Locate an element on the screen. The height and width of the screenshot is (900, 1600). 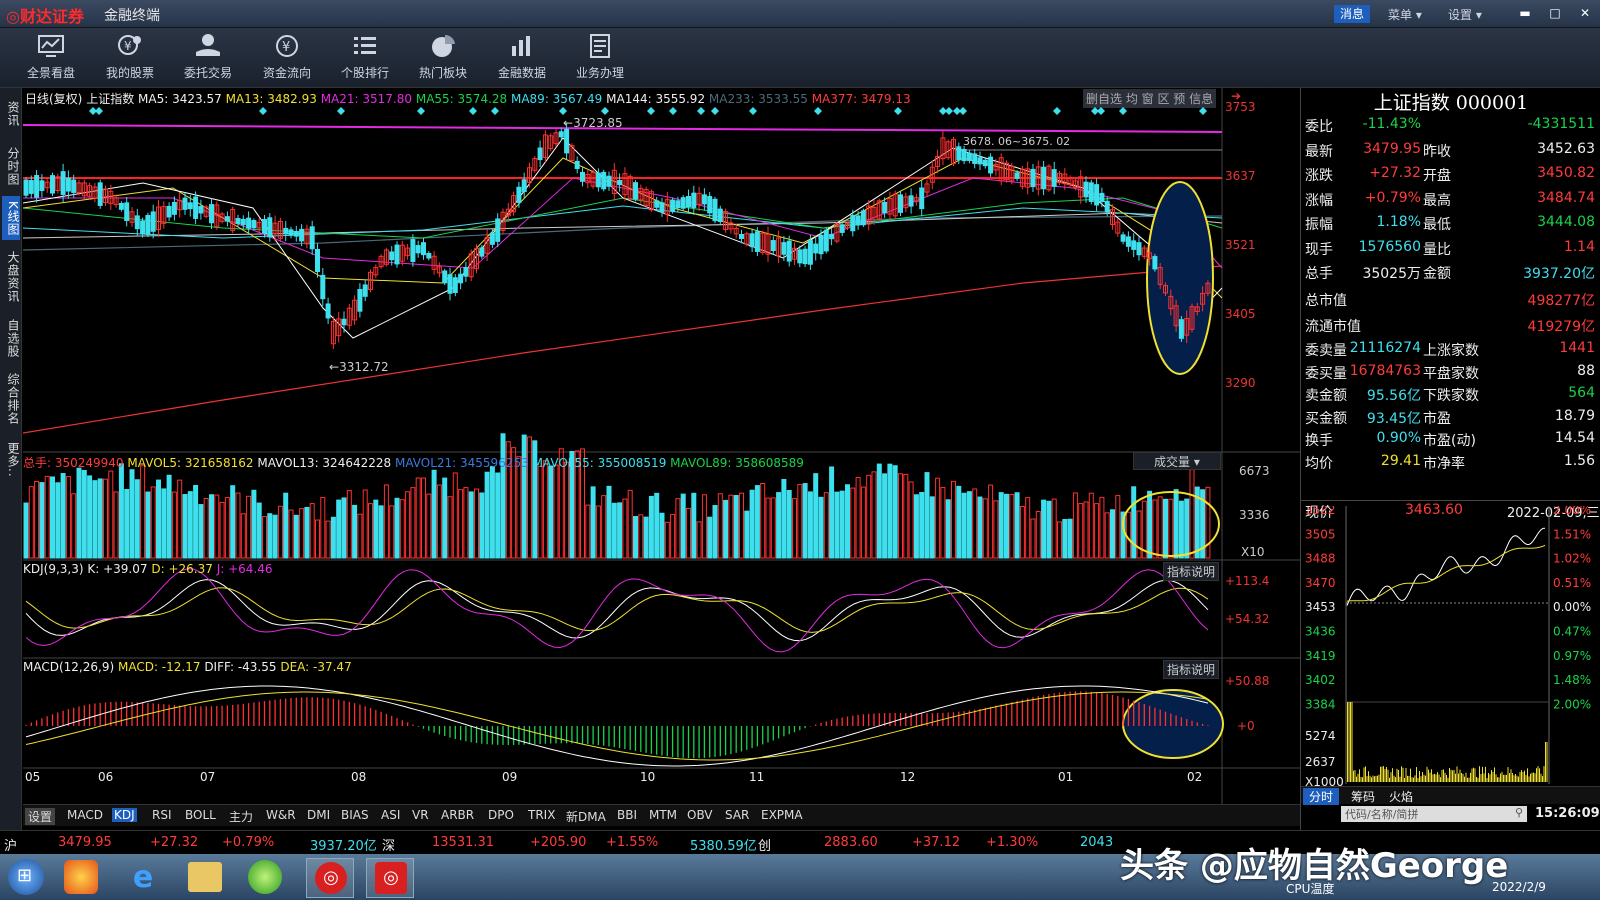
toolbar-item-business: 业务办理 is located at coordinates (600, 56).